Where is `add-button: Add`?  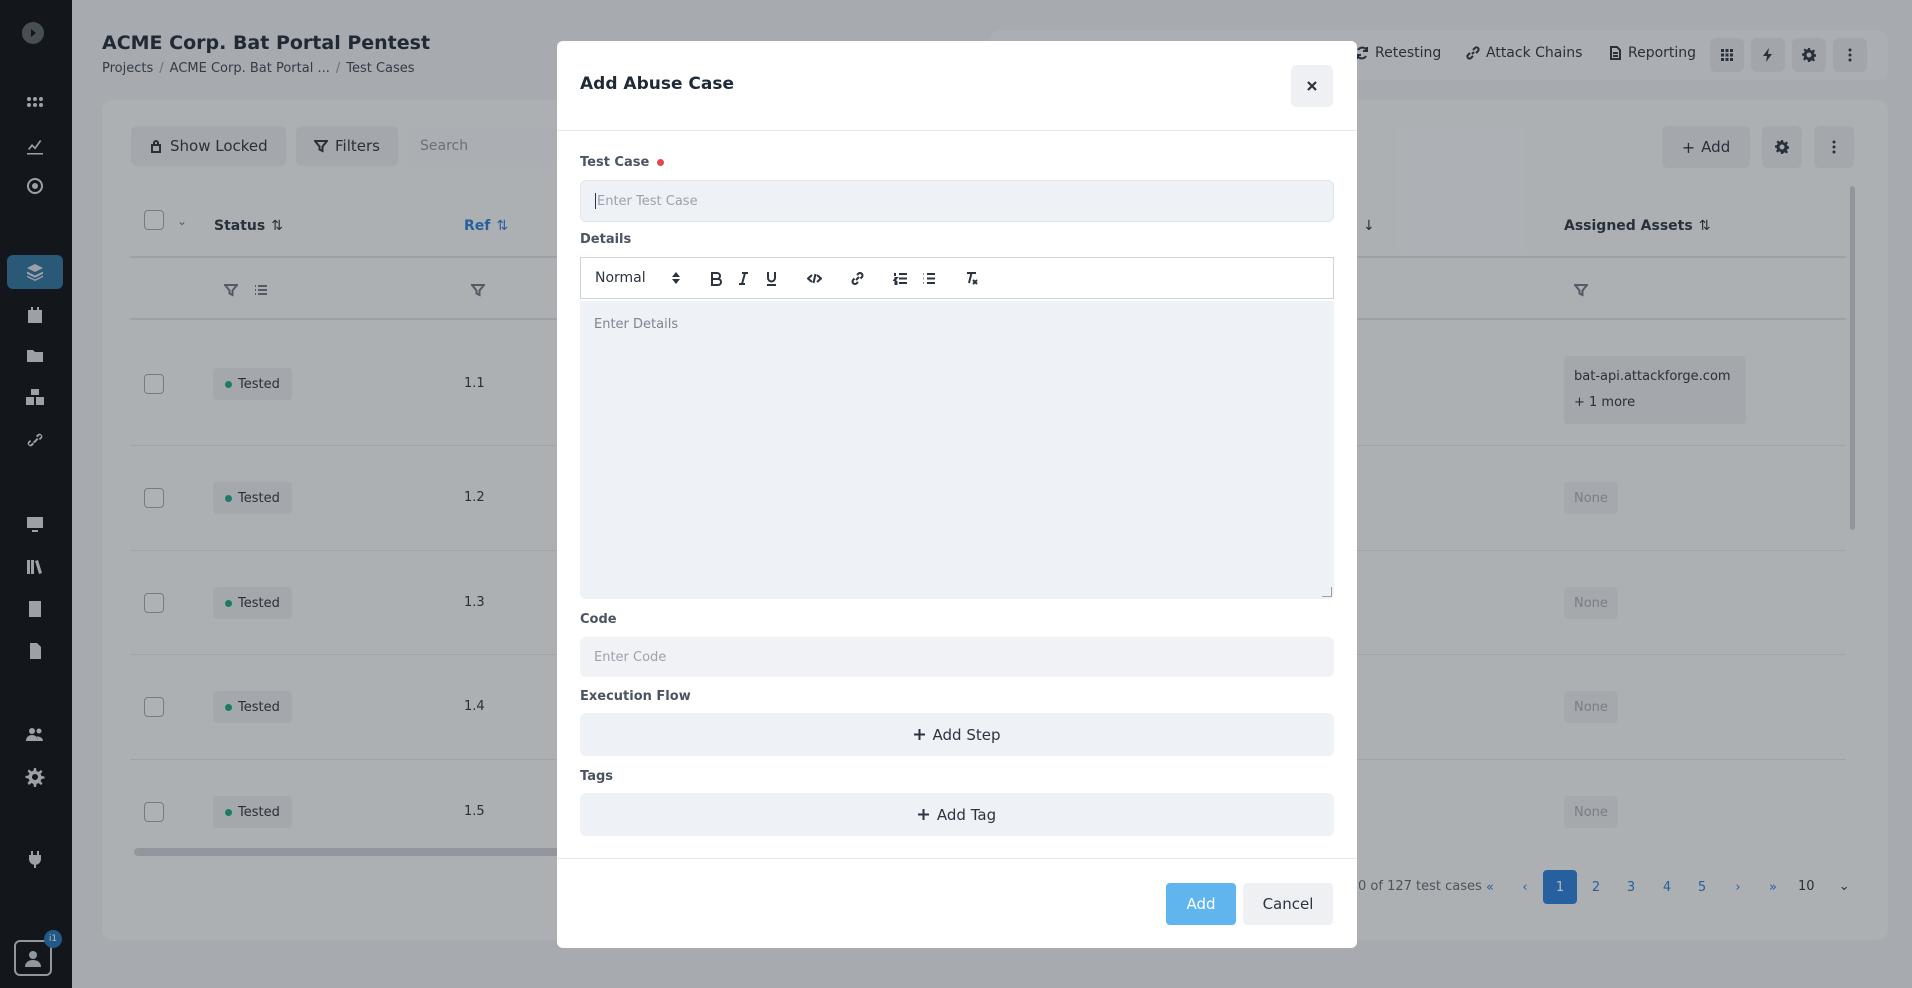
add-button: Add is located at coordinates (1201, 904).